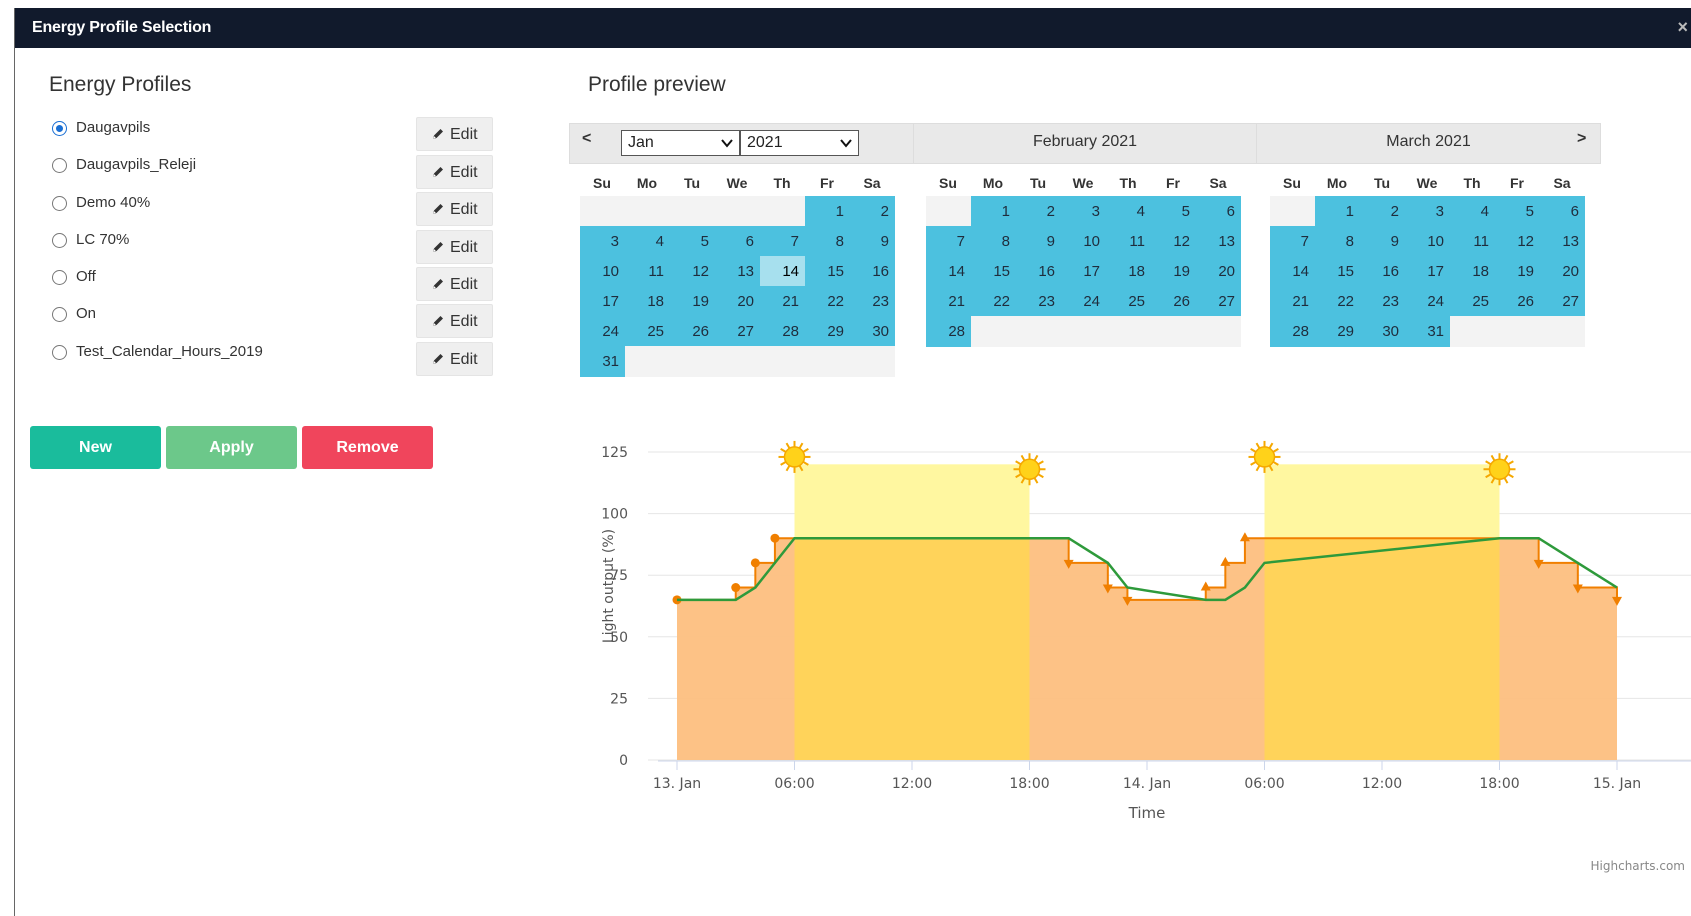  What do you see at coordinates (680, 143) in the screenshot?
I see `month-select: Jan` at bounding box center [680, 143].